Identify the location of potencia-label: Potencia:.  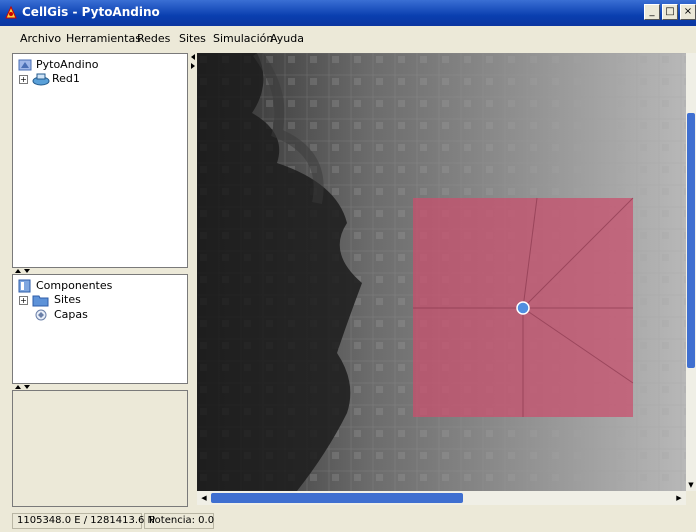
(172, 520).